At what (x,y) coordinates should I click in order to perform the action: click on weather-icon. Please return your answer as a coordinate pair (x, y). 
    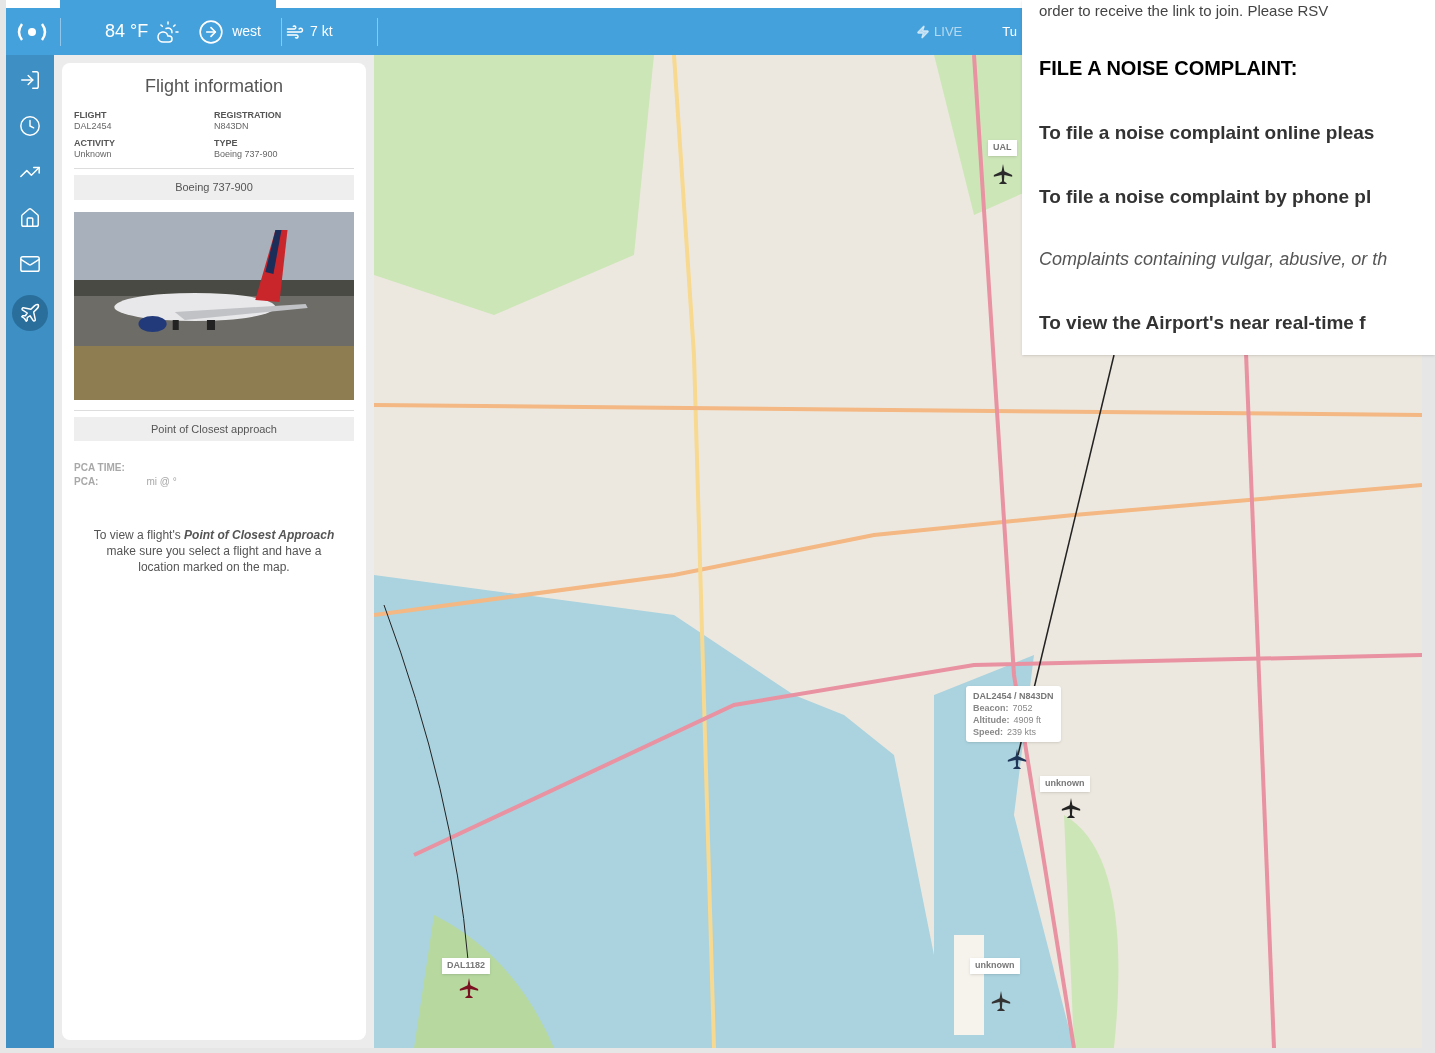
    Looking at the image, I should click on (168, 31).